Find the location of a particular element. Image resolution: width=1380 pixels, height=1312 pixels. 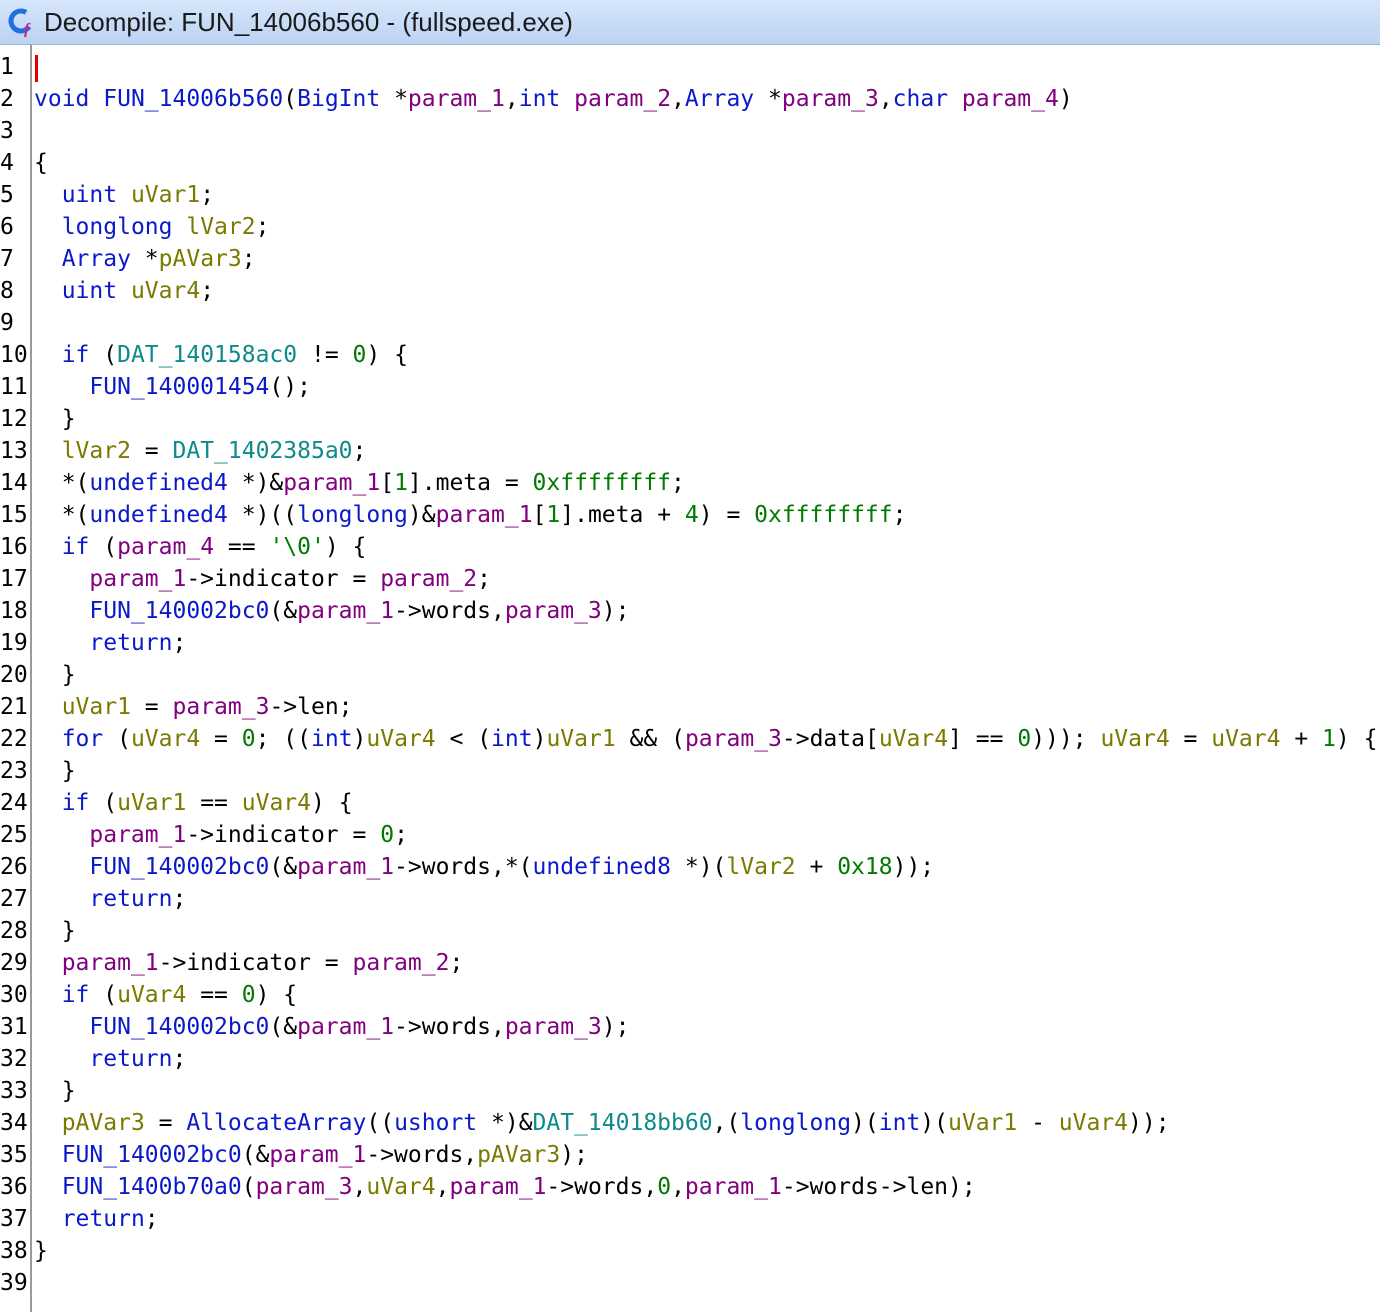

code-token: ,( is located at coordinates (727, 1123).